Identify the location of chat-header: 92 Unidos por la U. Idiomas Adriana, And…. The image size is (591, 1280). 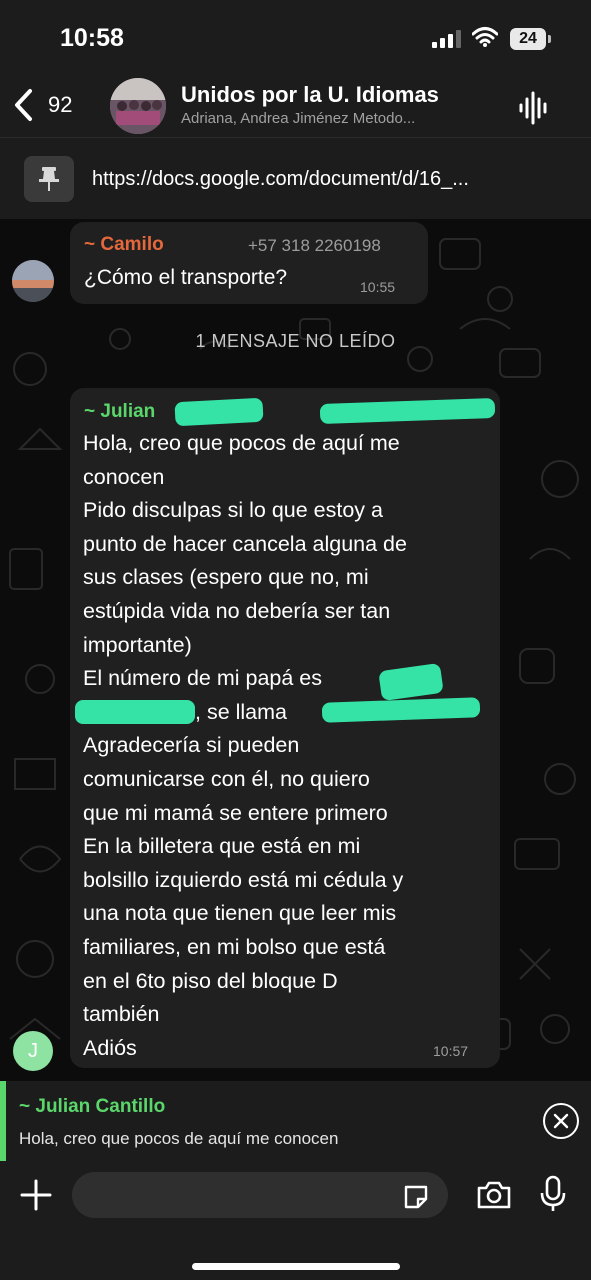
(295, 106).